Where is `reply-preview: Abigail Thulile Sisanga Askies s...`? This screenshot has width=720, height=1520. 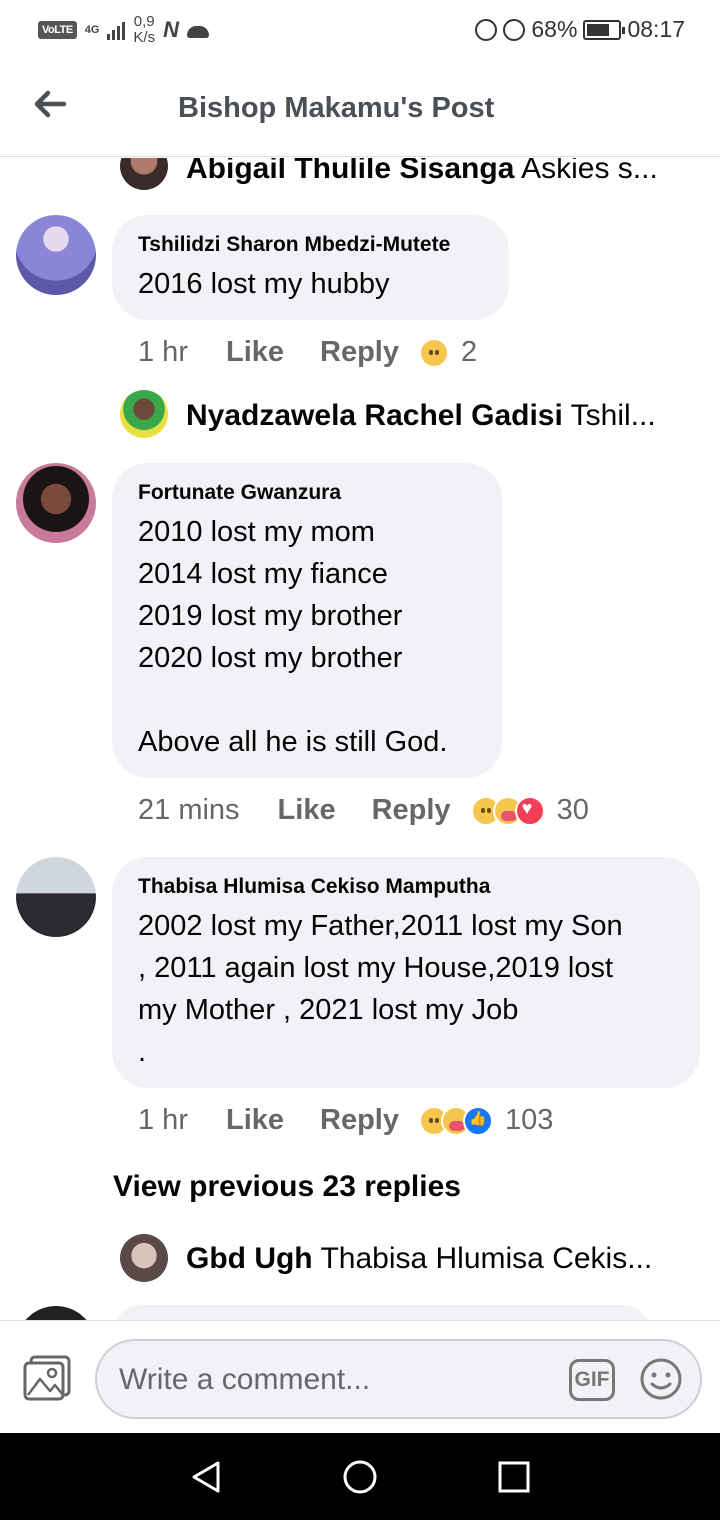 reply-preview: Abigail Thulile Sisanga Askies s... is located at coordinates (431, 172).